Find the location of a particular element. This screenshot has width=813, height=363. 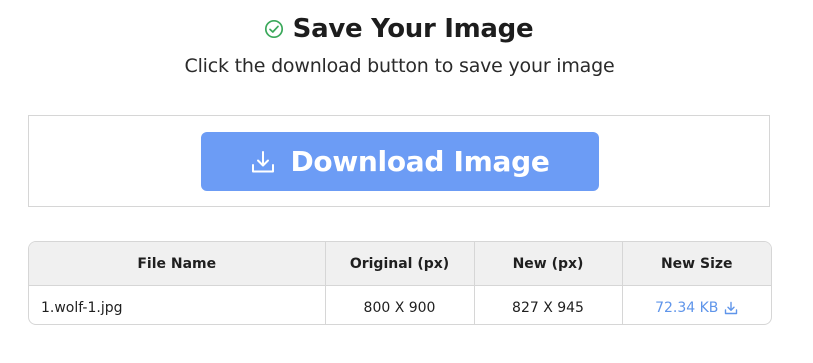

file-size-value: 72.34 KB is located at coordinates (687, 307).